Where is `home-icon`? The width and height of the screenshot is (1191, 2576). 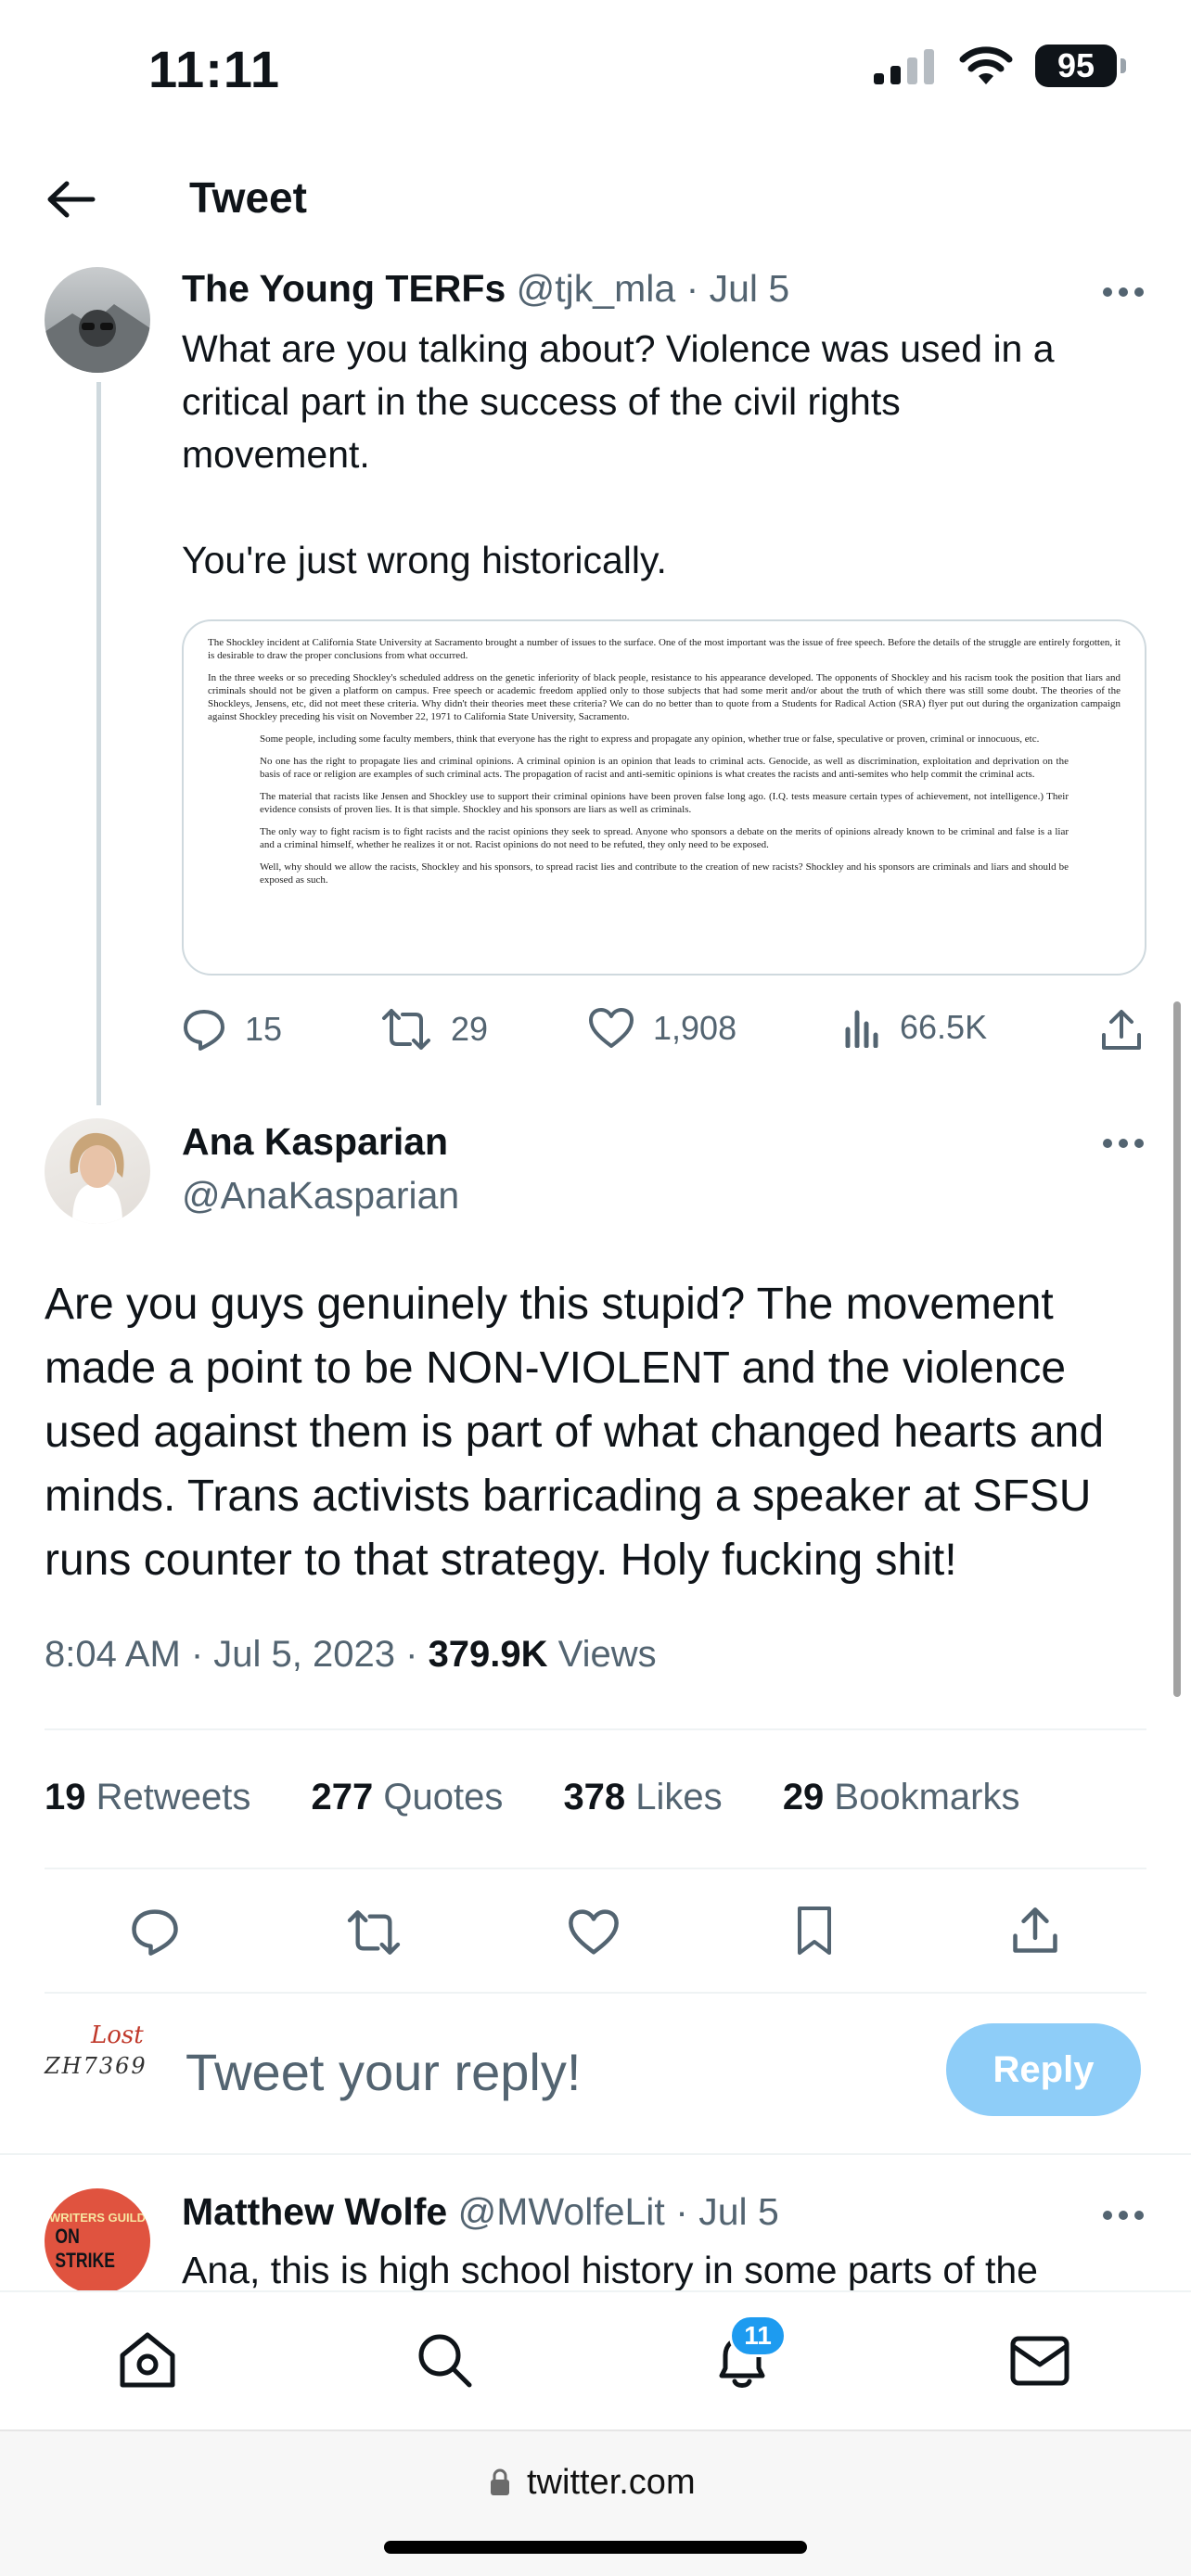
home-icon is located at coordinates (147, 2360).